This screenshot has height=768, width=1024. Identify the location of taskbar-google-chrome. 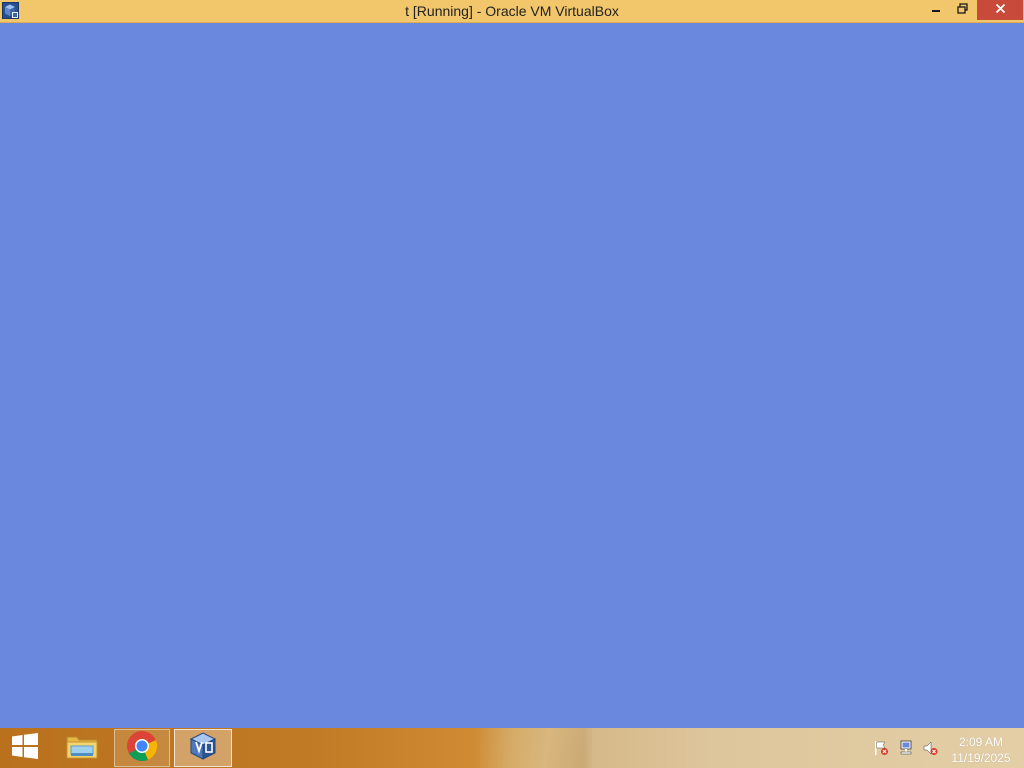
(142, 748).